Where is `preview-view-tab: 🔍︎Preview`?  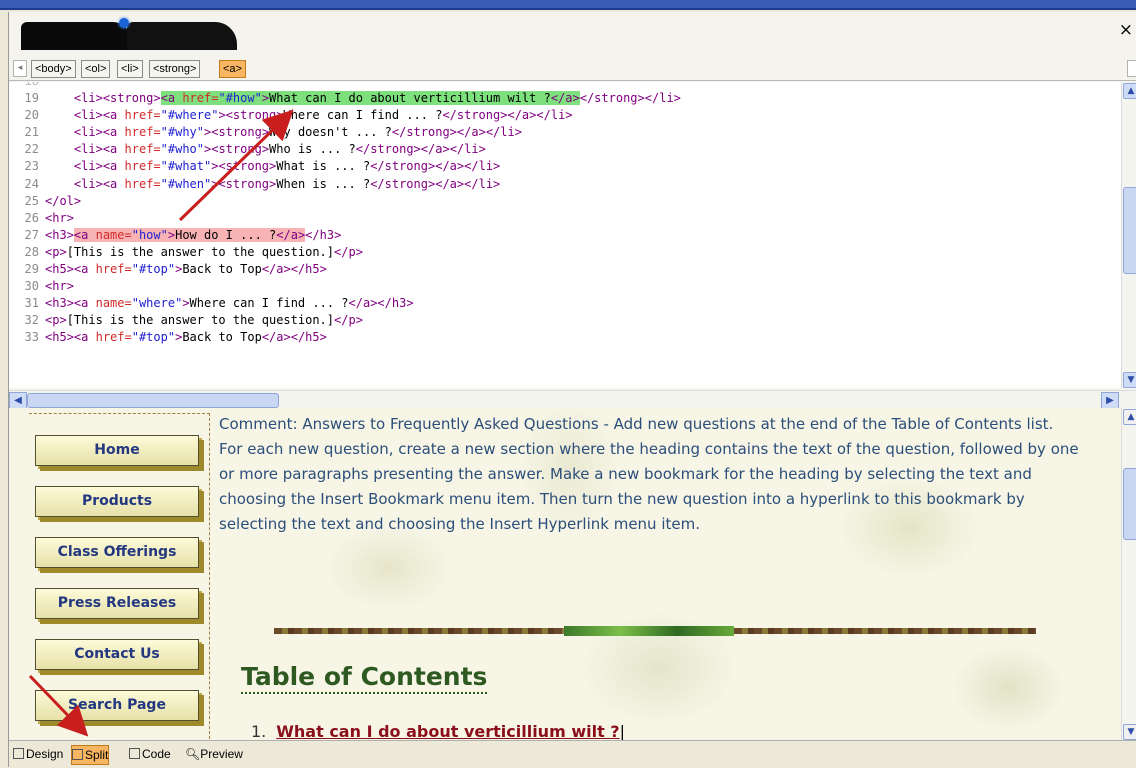
preview-view-tab: 🔍︎Preview is located at coordinates (214, 754).